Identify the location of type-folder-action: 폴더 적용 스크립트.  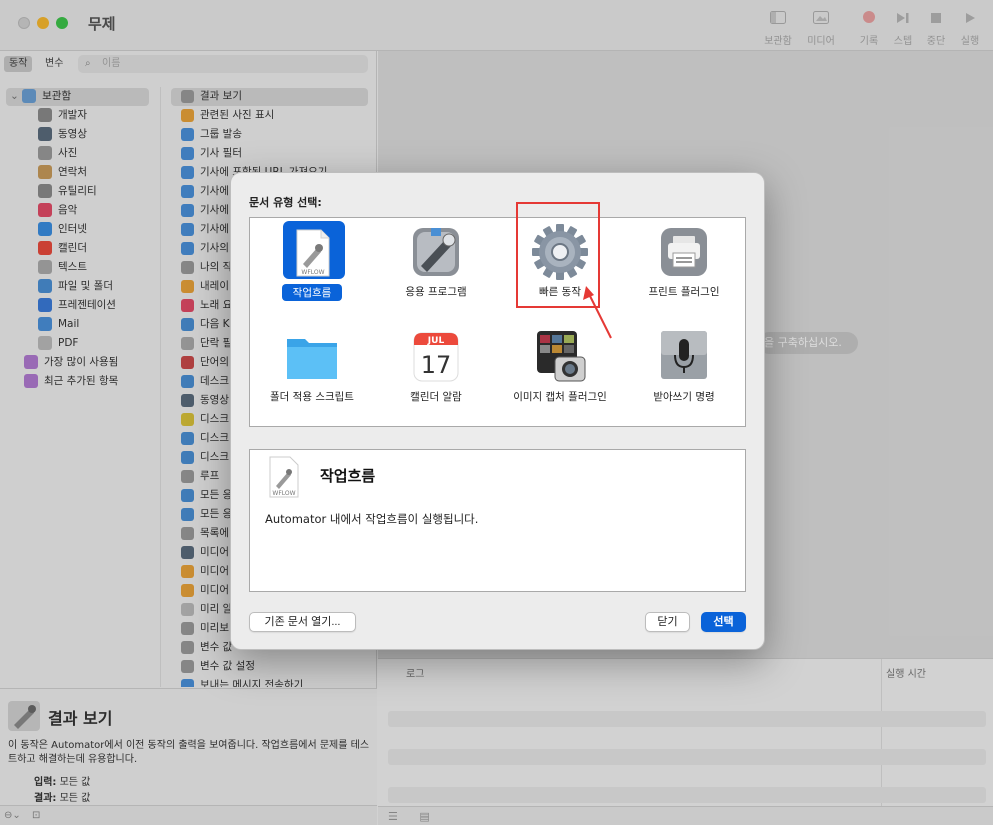
(312, 373).